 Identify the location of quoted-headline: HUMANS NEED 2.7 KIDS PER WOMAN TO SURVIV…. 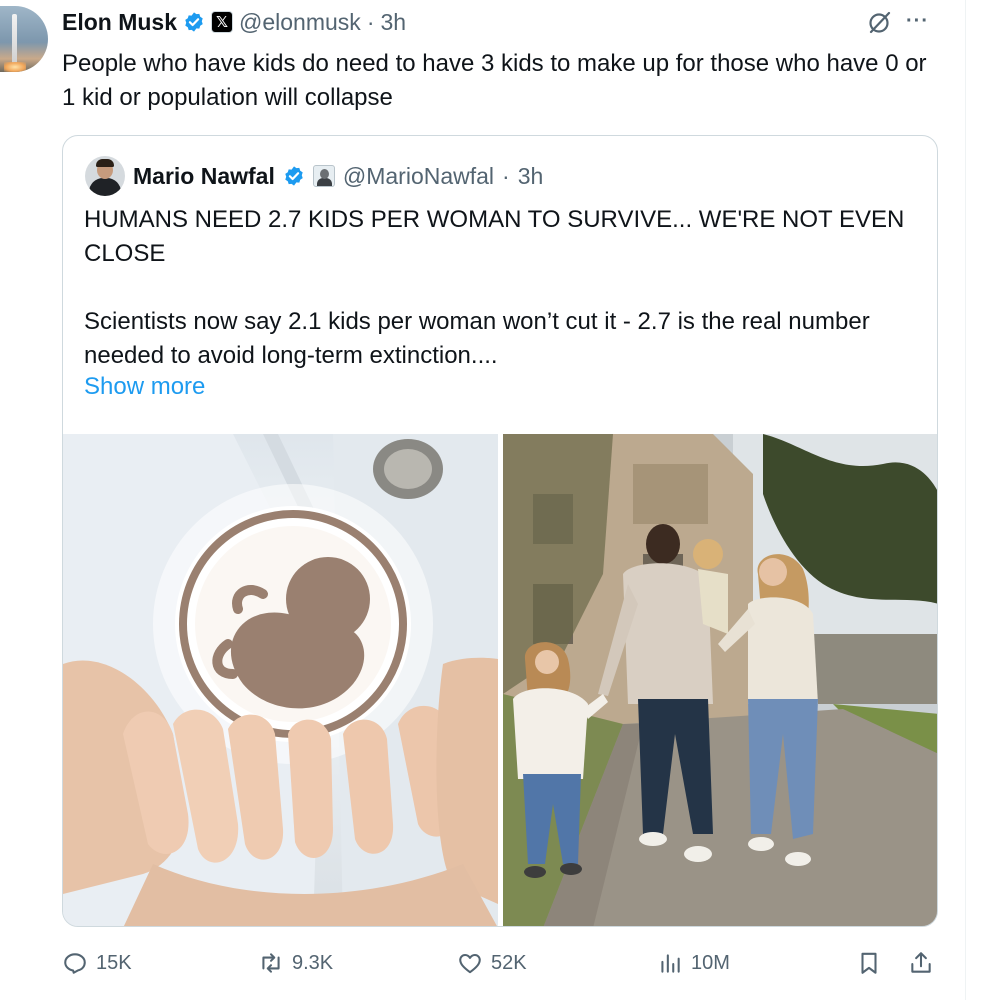
(494, 236).